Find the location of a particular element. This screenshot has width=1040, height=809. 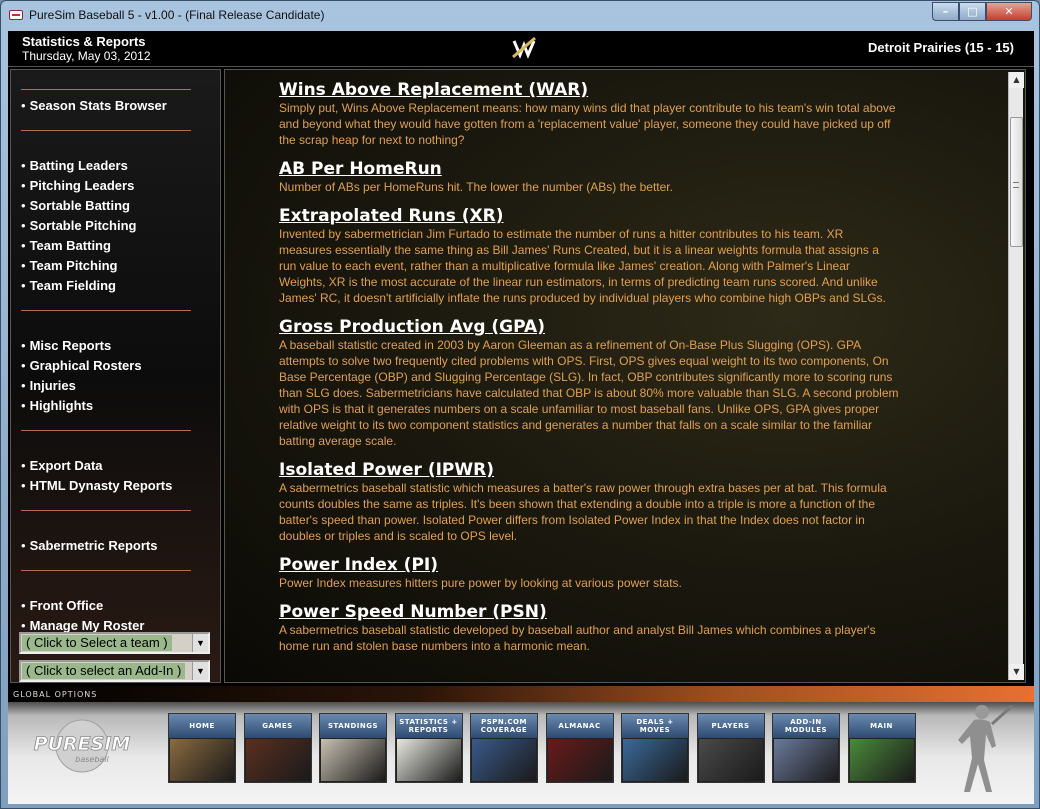

sidebar-item-sabermetric-reports: • Sabermetric Reports is located at coordinates (89, 545).